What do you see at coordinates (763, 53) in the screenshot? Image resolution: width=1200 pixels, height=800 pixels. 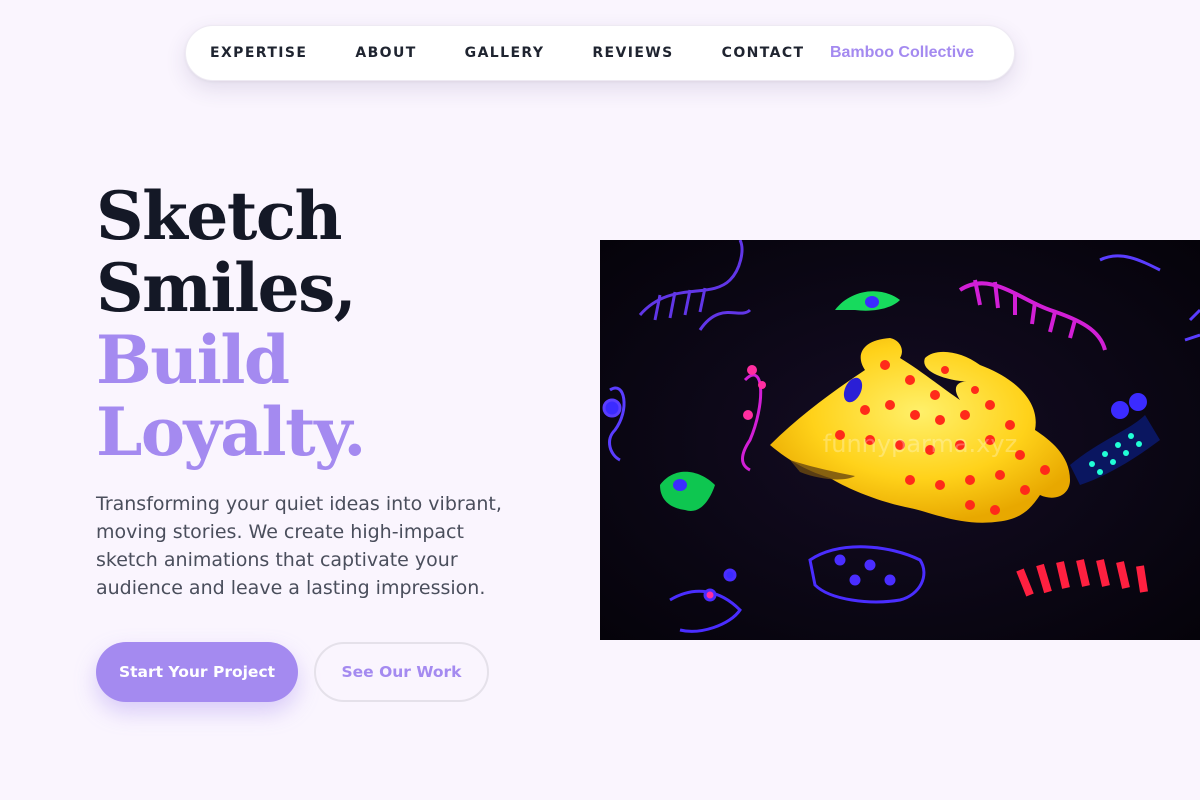 I see `nav-link-contact: CONTACT` at bounding box center [763, 53].